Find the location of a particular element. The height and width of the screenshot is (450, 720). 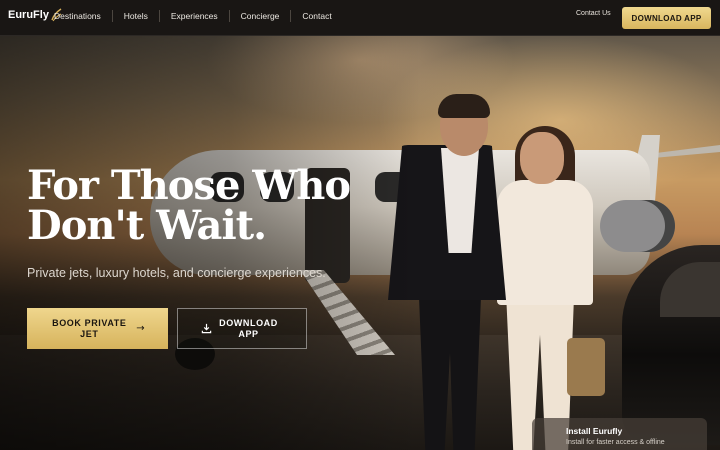

install-prompt-title: Install Eurufly is located at coordinates (594, 431).